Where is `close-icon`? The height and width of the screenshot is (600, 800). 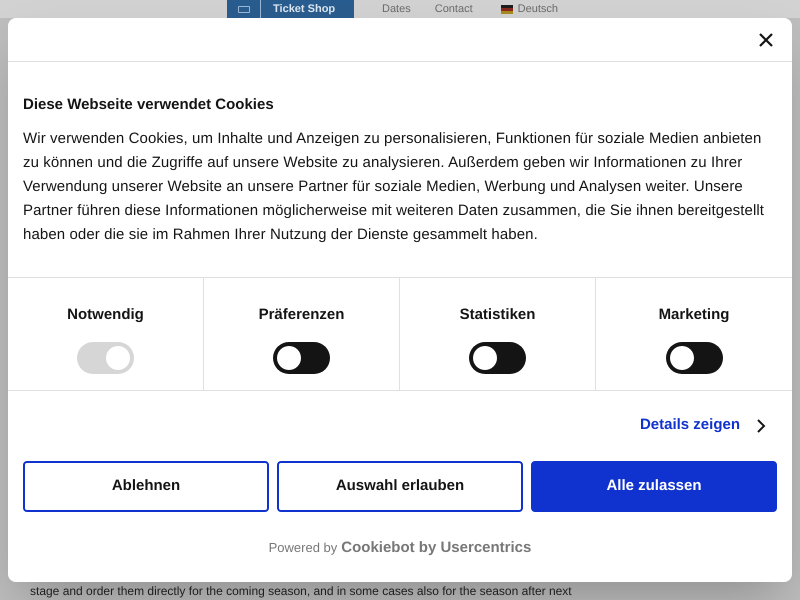 close-icon is located at coordinates (766, 40).